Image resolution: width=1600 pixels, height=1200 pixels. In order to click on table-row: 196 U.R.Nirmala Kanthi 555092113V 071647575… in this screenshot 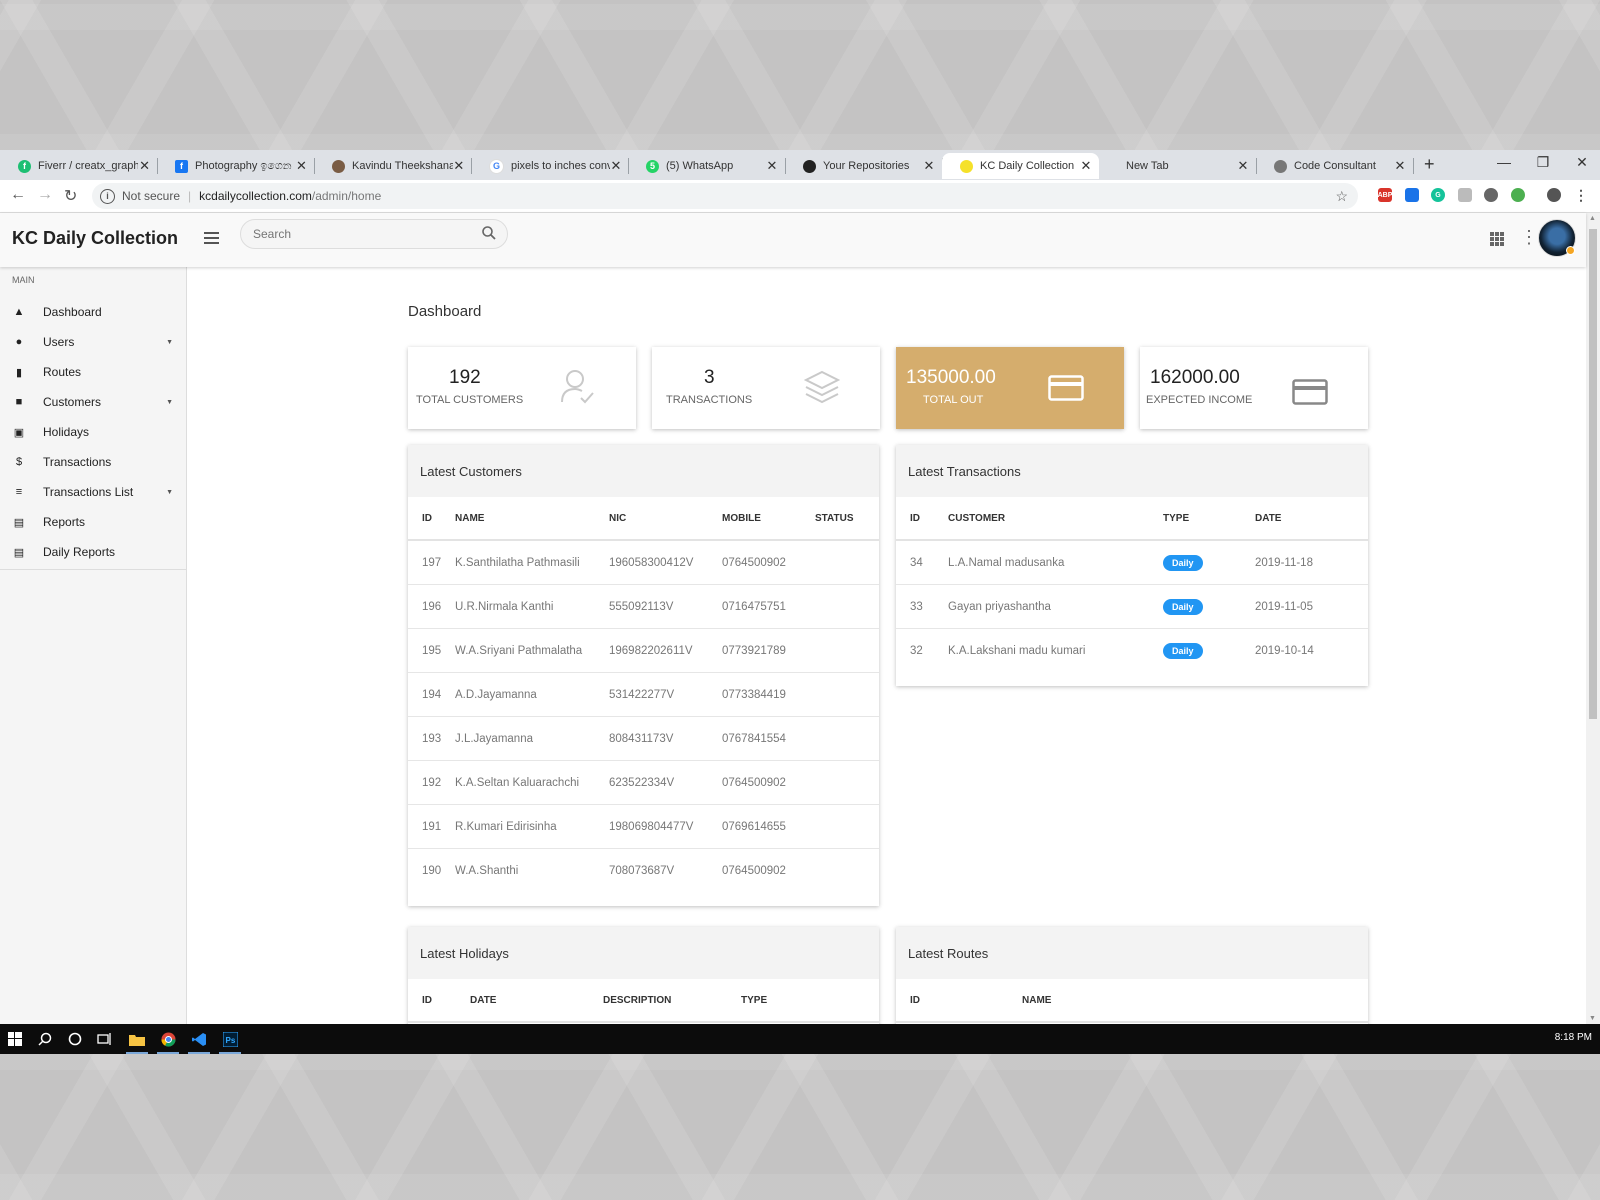, I will do `click(643, 606)`.